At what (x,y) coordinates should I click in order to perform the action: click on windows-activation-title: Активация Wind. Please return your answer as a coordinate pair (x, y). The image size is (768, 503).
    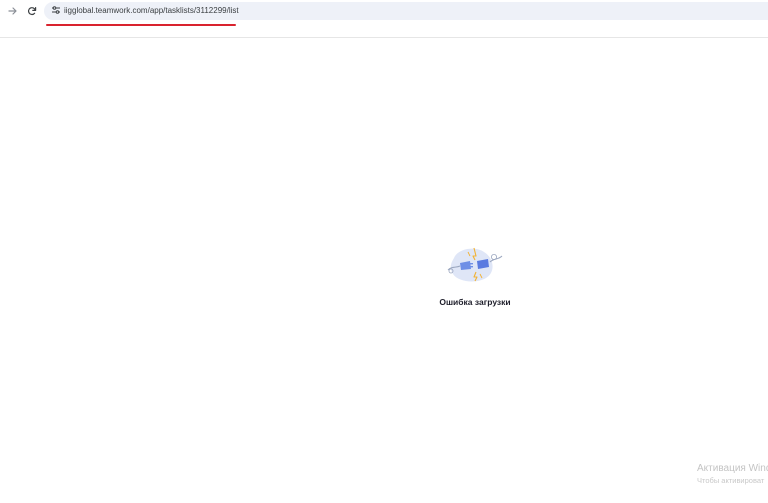
    Looking at the image, I should click on (732, 468).